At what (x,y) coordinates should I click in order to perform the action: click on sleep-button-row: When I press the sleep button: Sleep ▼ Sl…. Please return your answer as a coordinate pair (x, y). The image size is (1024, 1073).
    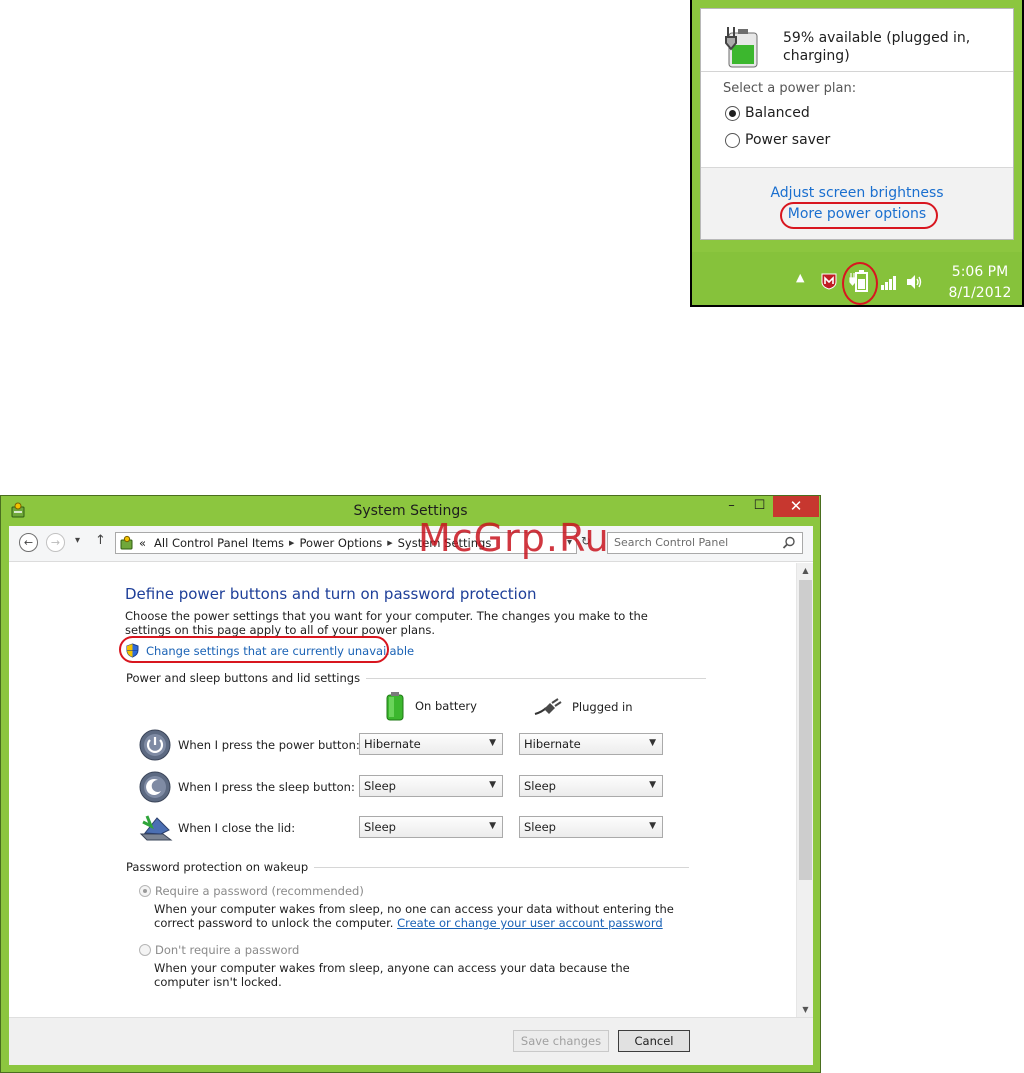
    Looking at the image, I should click on (419, 787).